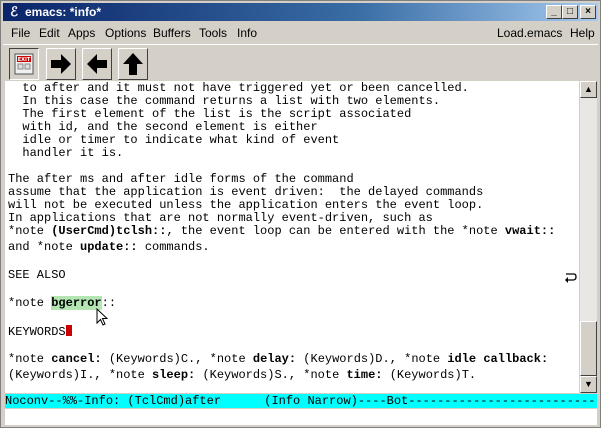 This screenshot has width=601, height=428. Describe the element at coordinates (24, 60) in the screenshot. I see `exit-label: EXIT` at that location.